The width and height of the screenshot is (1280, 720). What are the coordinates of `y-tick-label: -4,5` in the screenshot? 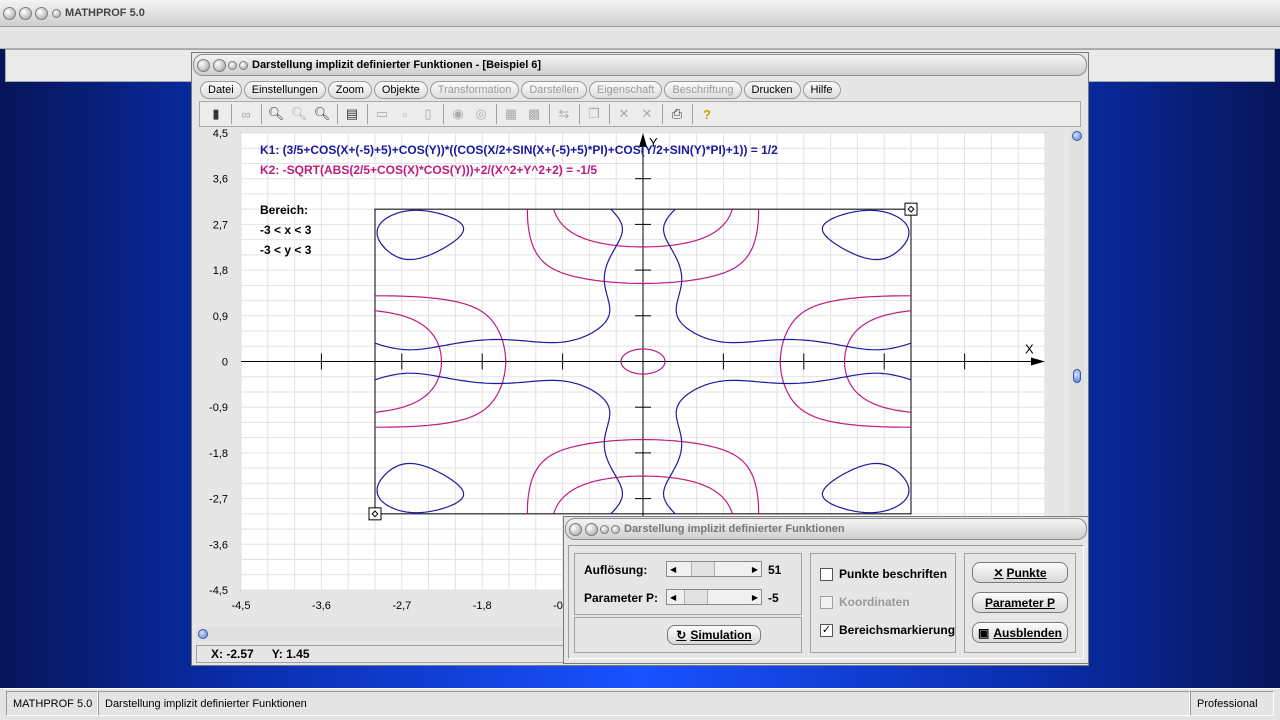 It's located at (218, 591).